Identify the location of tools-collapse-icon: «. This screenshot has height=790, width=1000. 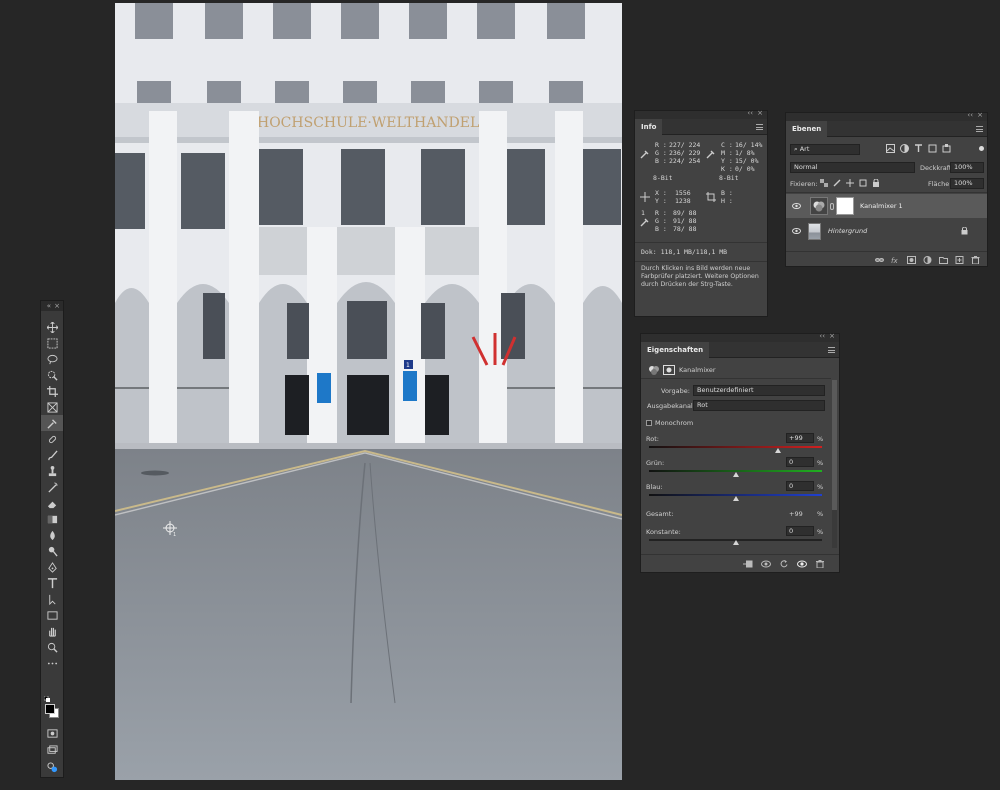
(49, 306).